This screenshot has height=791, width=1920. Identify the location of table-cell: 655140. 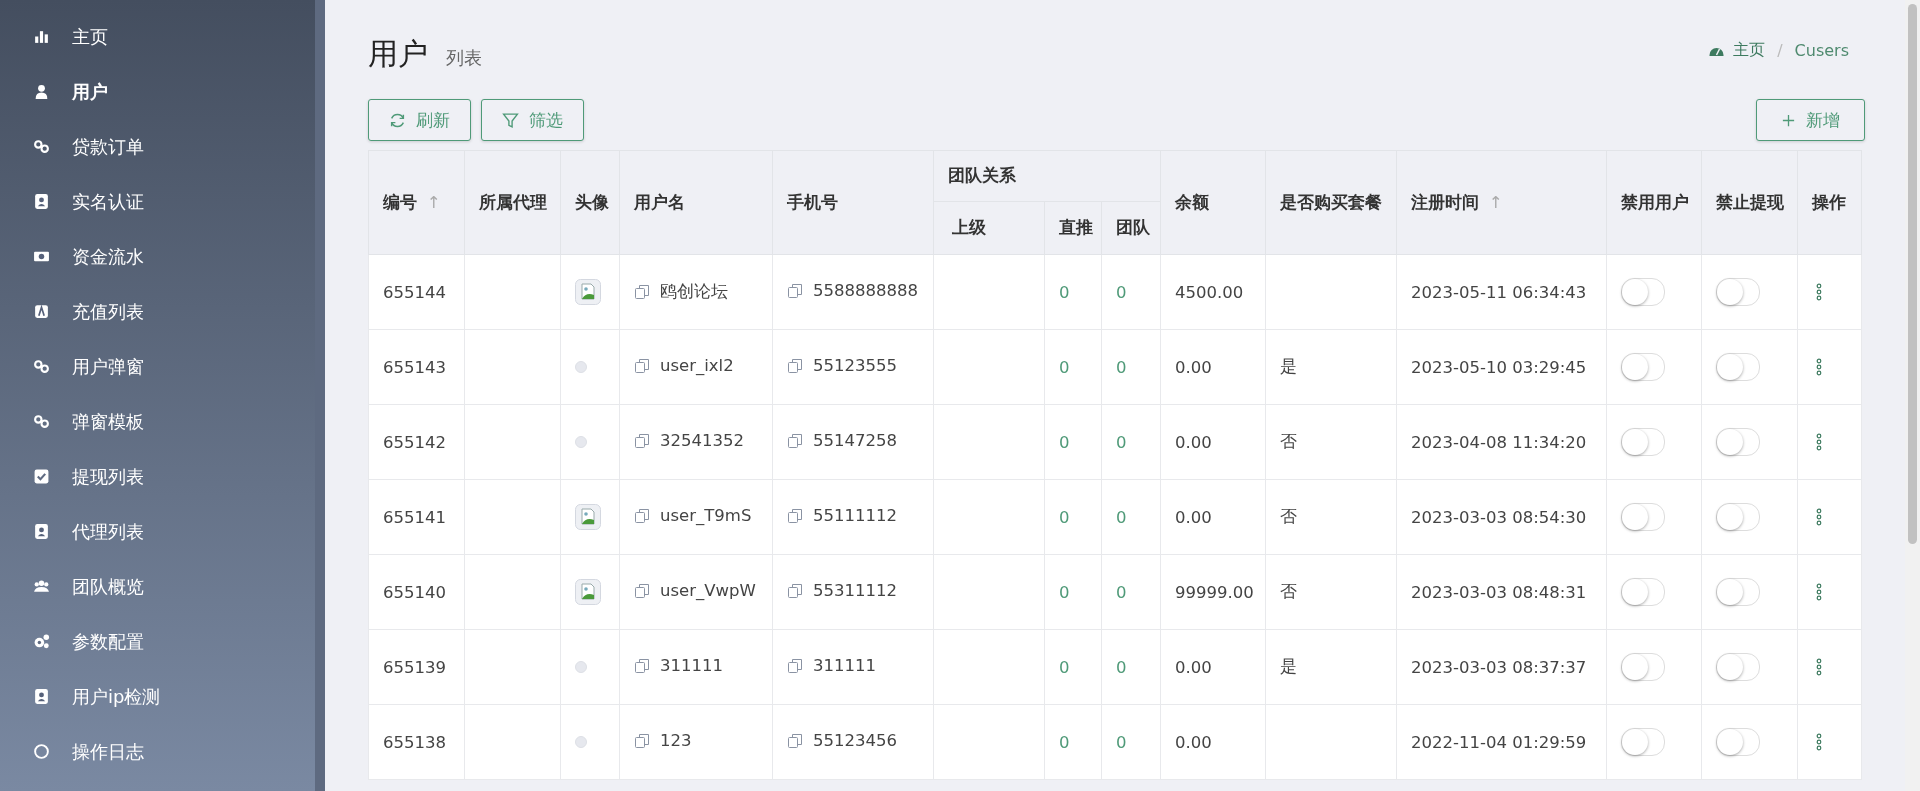
(416, 592).